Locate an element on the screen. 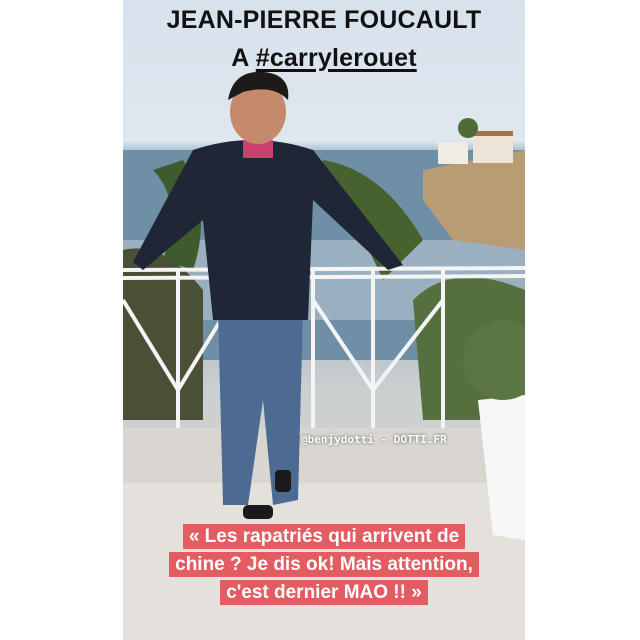 This screenshot has height=640, width=640. quote-line: « Les rapatriés qui arrivent de is located at coordinates (324, 536).